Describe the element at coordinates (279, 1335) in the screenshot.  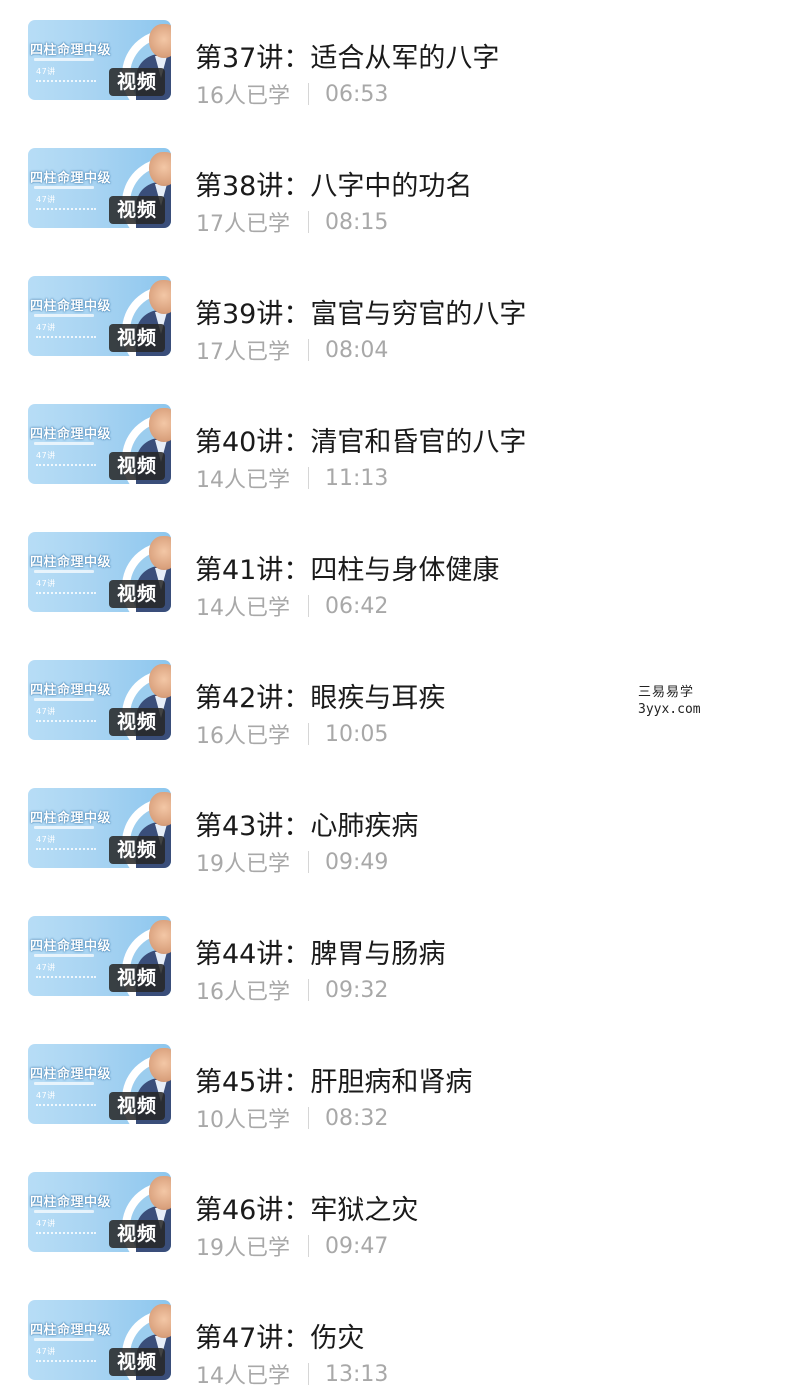
I see `lesson-title: 第47讲：伤灾` at that location.